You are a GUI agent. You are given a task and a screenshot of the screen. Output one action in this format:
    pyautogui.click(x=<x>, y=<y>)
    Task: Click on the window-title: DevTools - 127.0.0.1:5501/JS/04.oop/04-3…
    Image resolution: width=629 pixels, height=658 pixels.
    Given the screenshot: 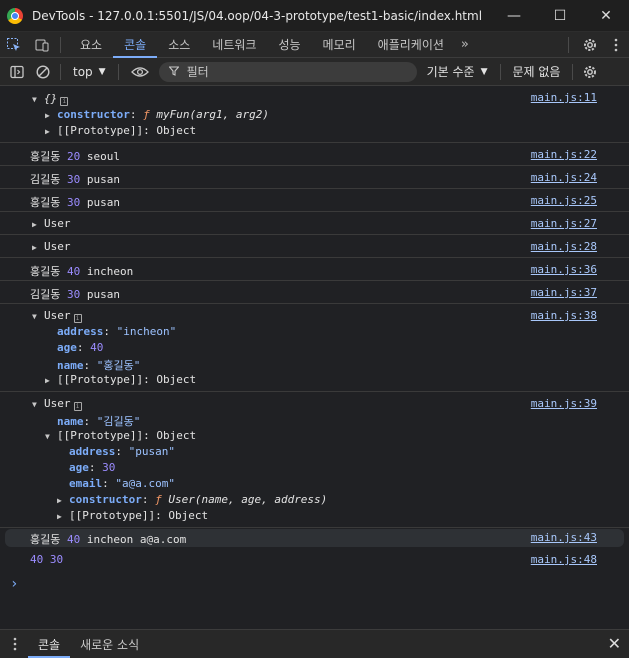 What is the action you would take?
    pyautogui.click(x=257, y=15)
    